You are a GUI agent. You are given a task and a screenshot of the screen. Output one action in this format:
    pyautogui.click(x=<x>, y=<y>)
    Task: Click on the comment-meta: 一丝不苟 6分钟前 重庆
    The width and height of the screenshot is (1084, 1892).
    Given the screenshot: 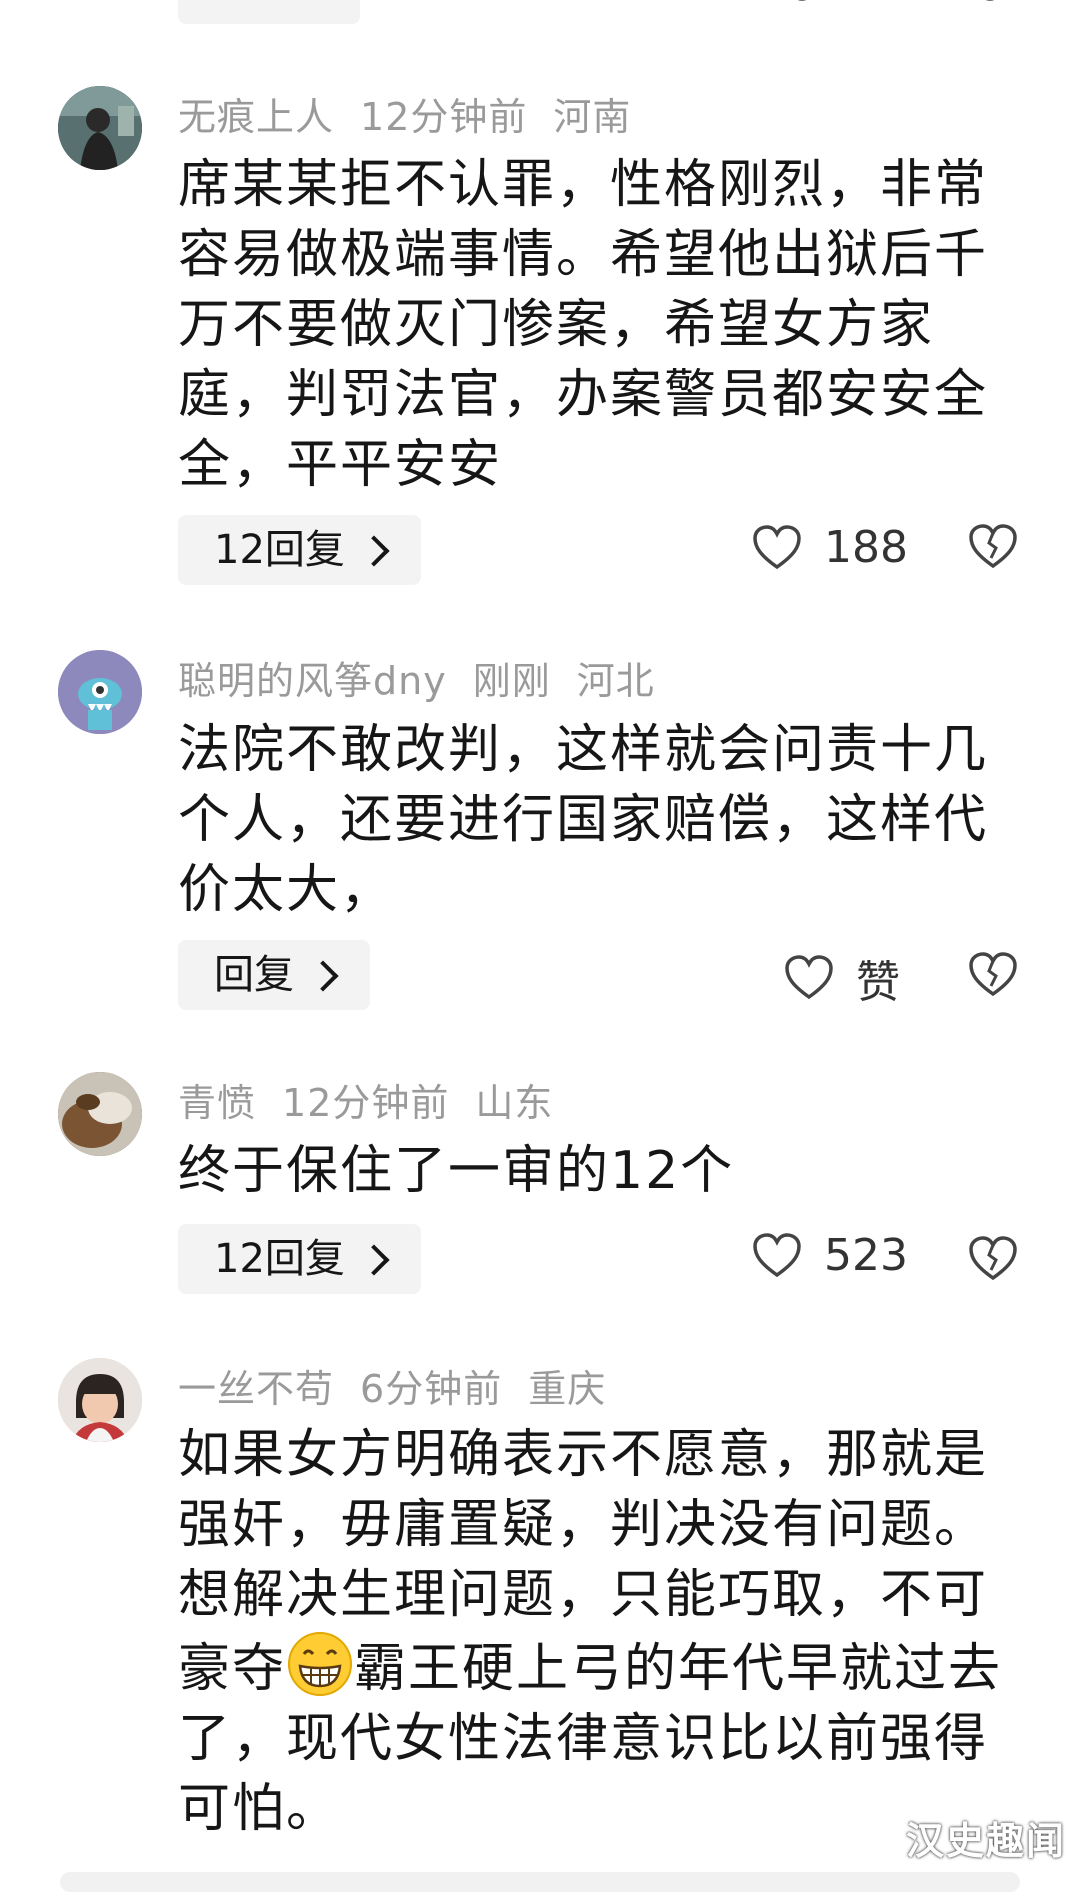 What is the action you would take?
    pyautogui.click(x=405, y=1385)
    